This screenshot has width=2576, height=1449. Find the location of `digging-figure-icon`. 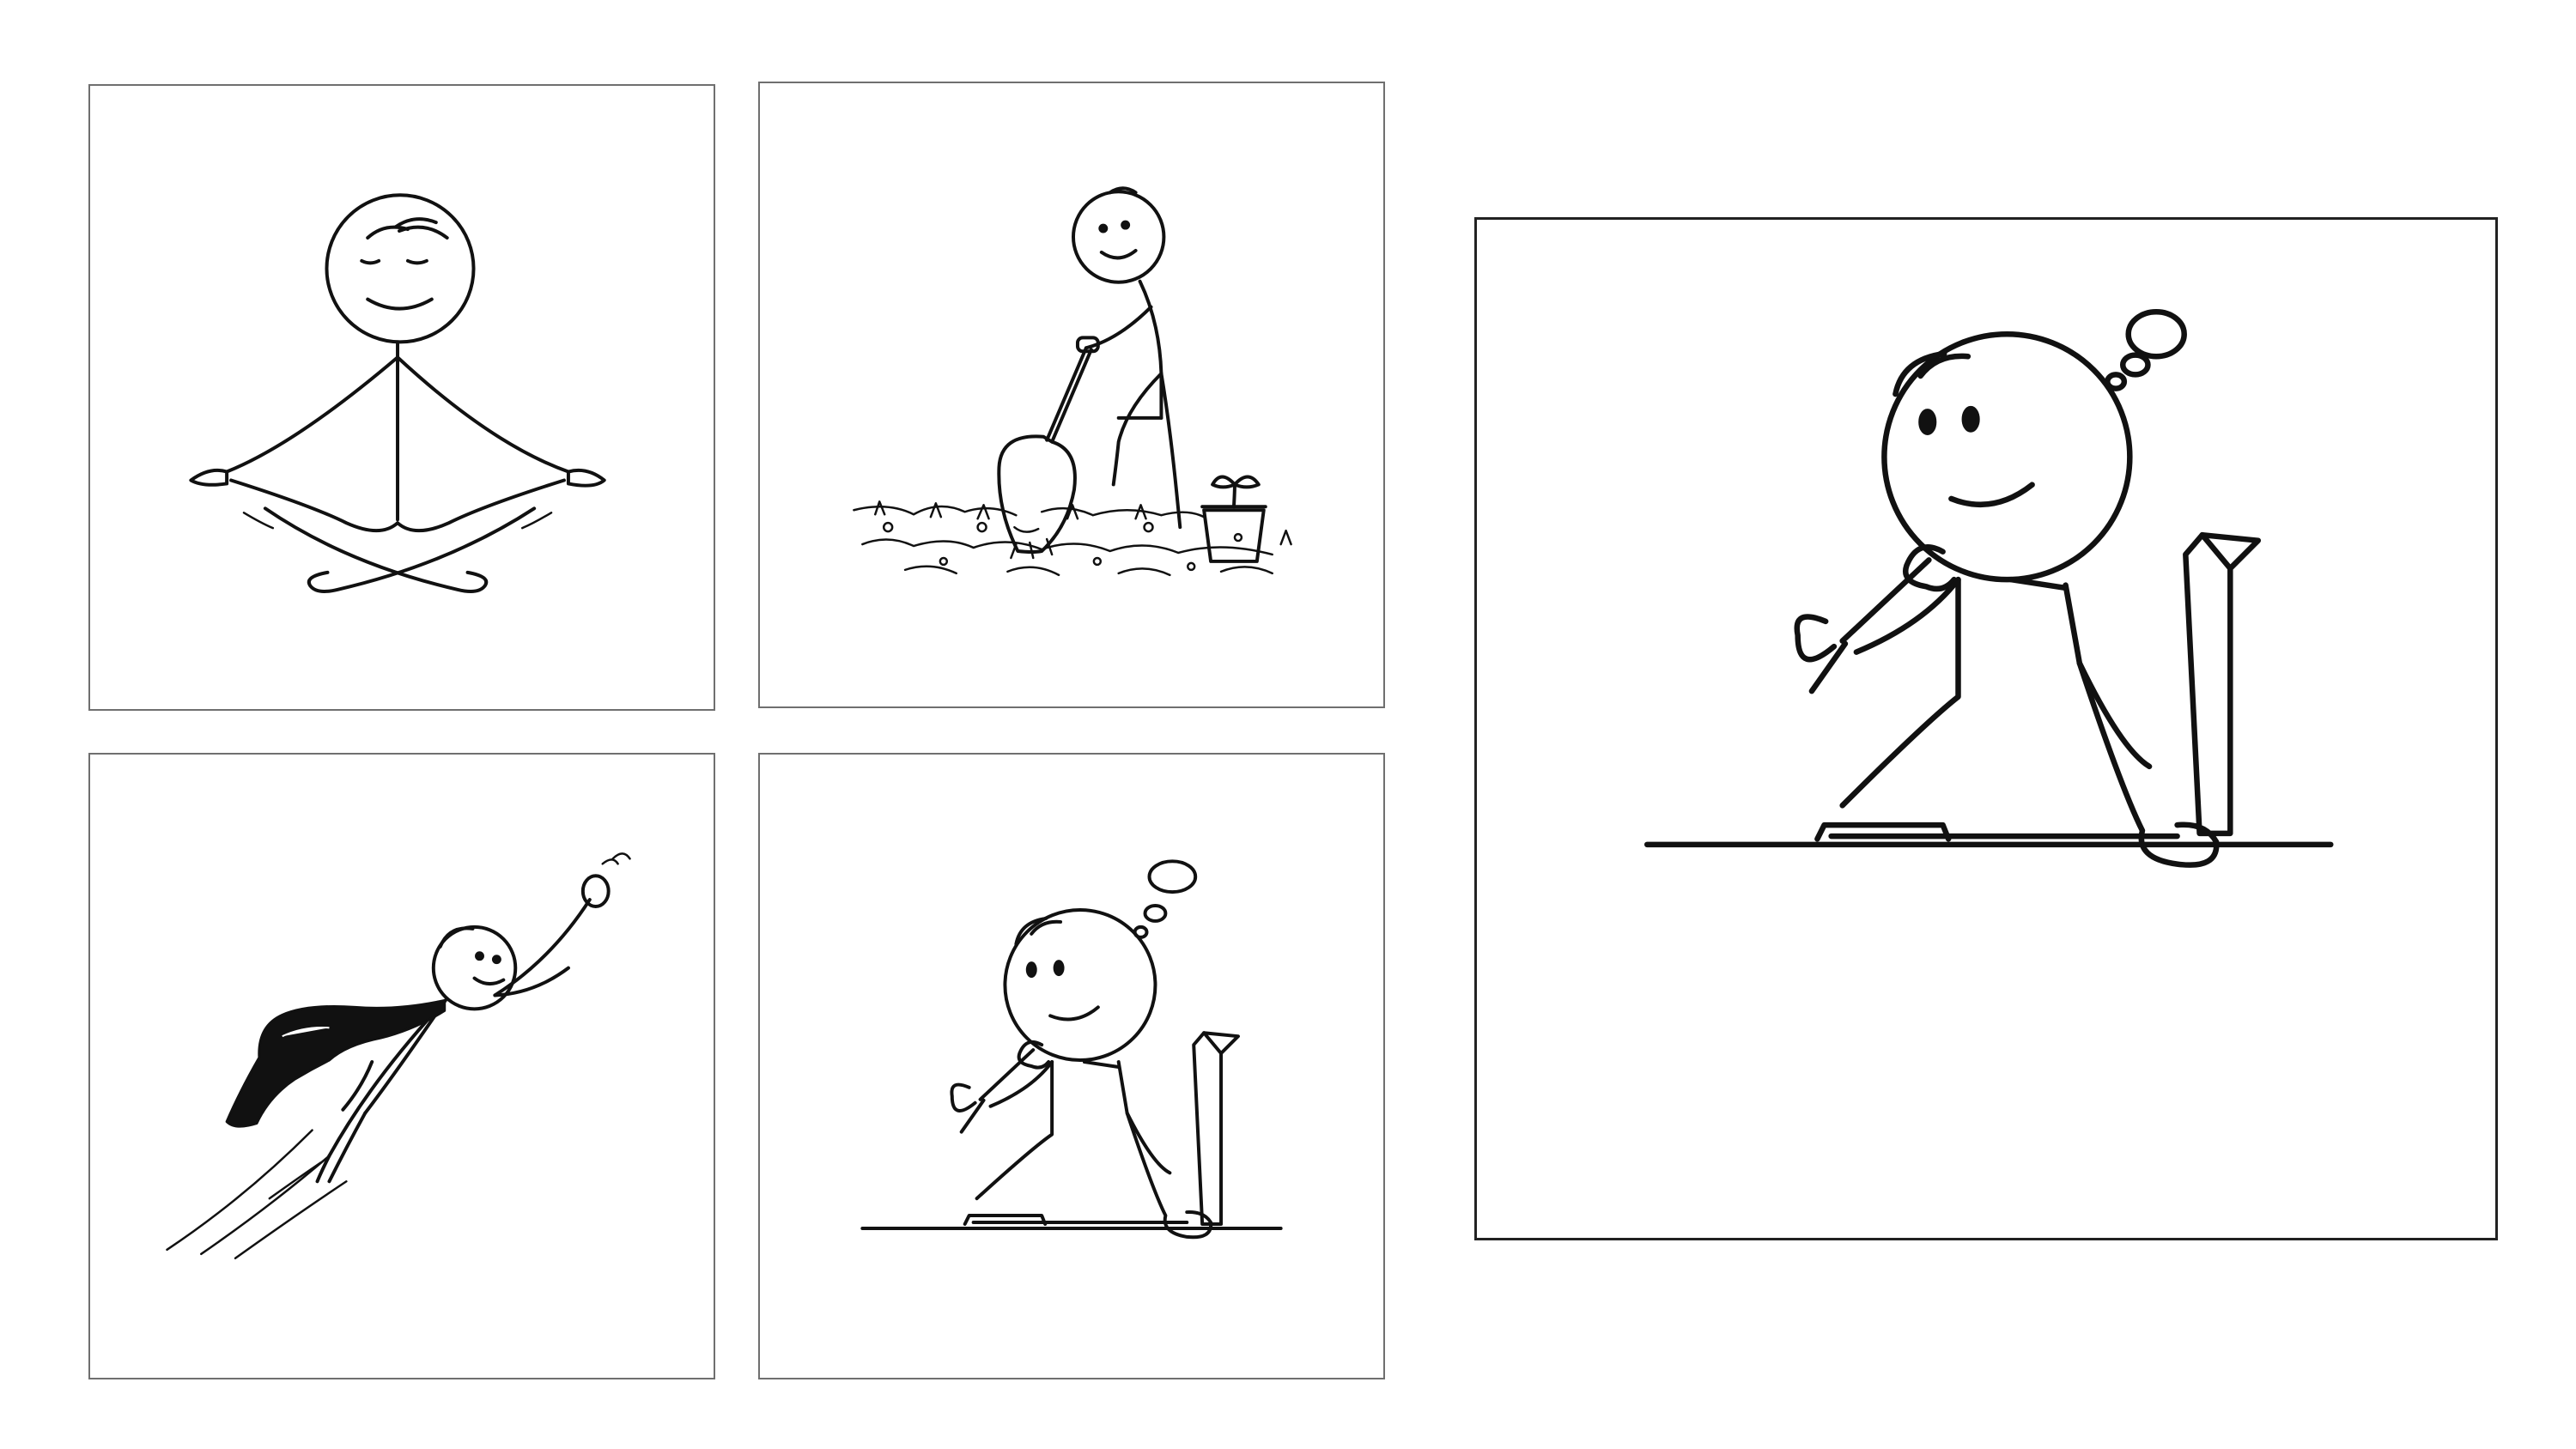

digging-figure-icon is located at coordinates (1072, 381).